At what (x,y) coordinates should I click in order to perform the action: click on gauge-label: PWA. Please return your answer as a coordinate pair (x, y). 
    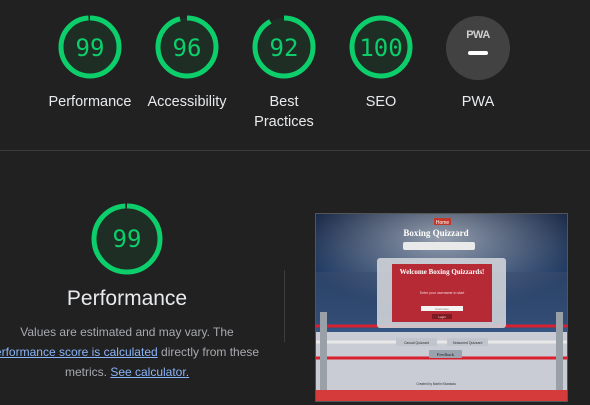
    Looking at the image, I should click on (478, 102).